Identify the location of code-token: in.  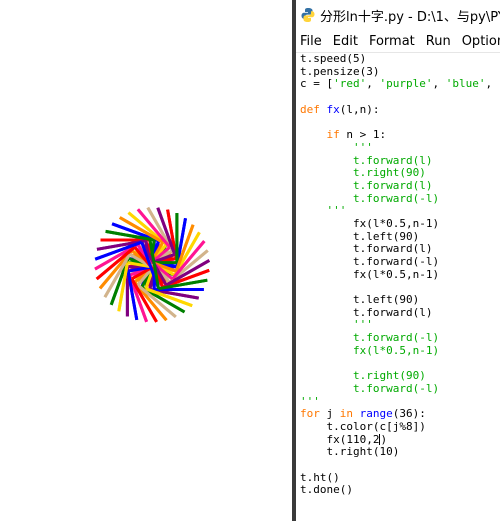
(346, 414).